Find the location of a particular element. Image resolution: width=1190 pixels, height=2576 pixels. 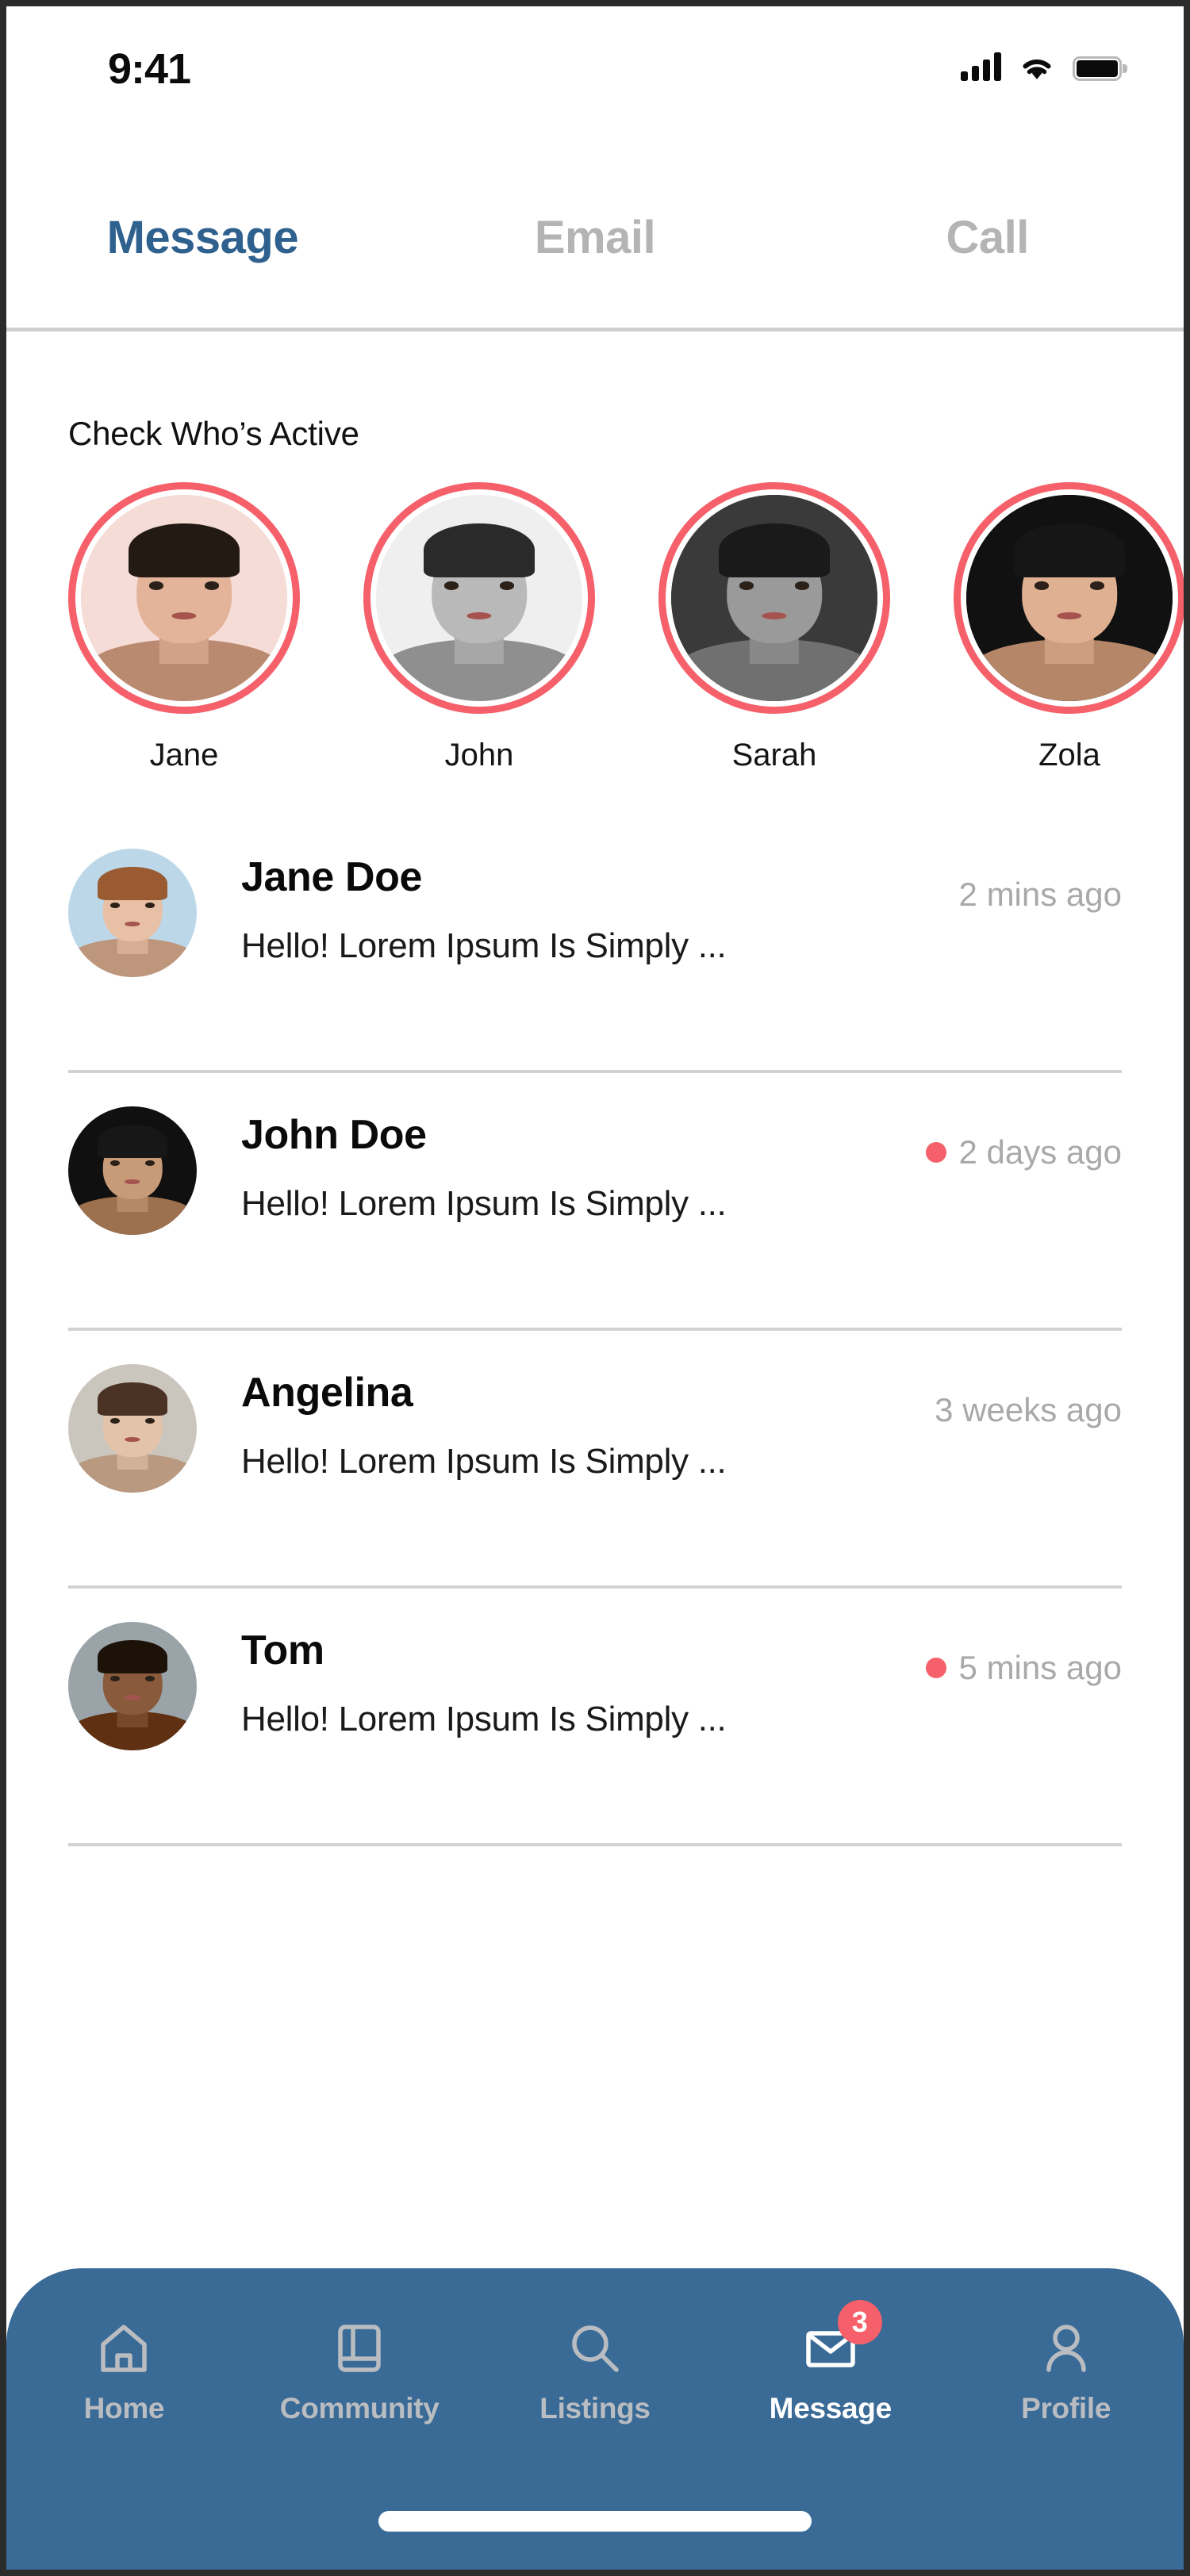

nav-item-profile: Profile is located at coordinates (1066, 2371).